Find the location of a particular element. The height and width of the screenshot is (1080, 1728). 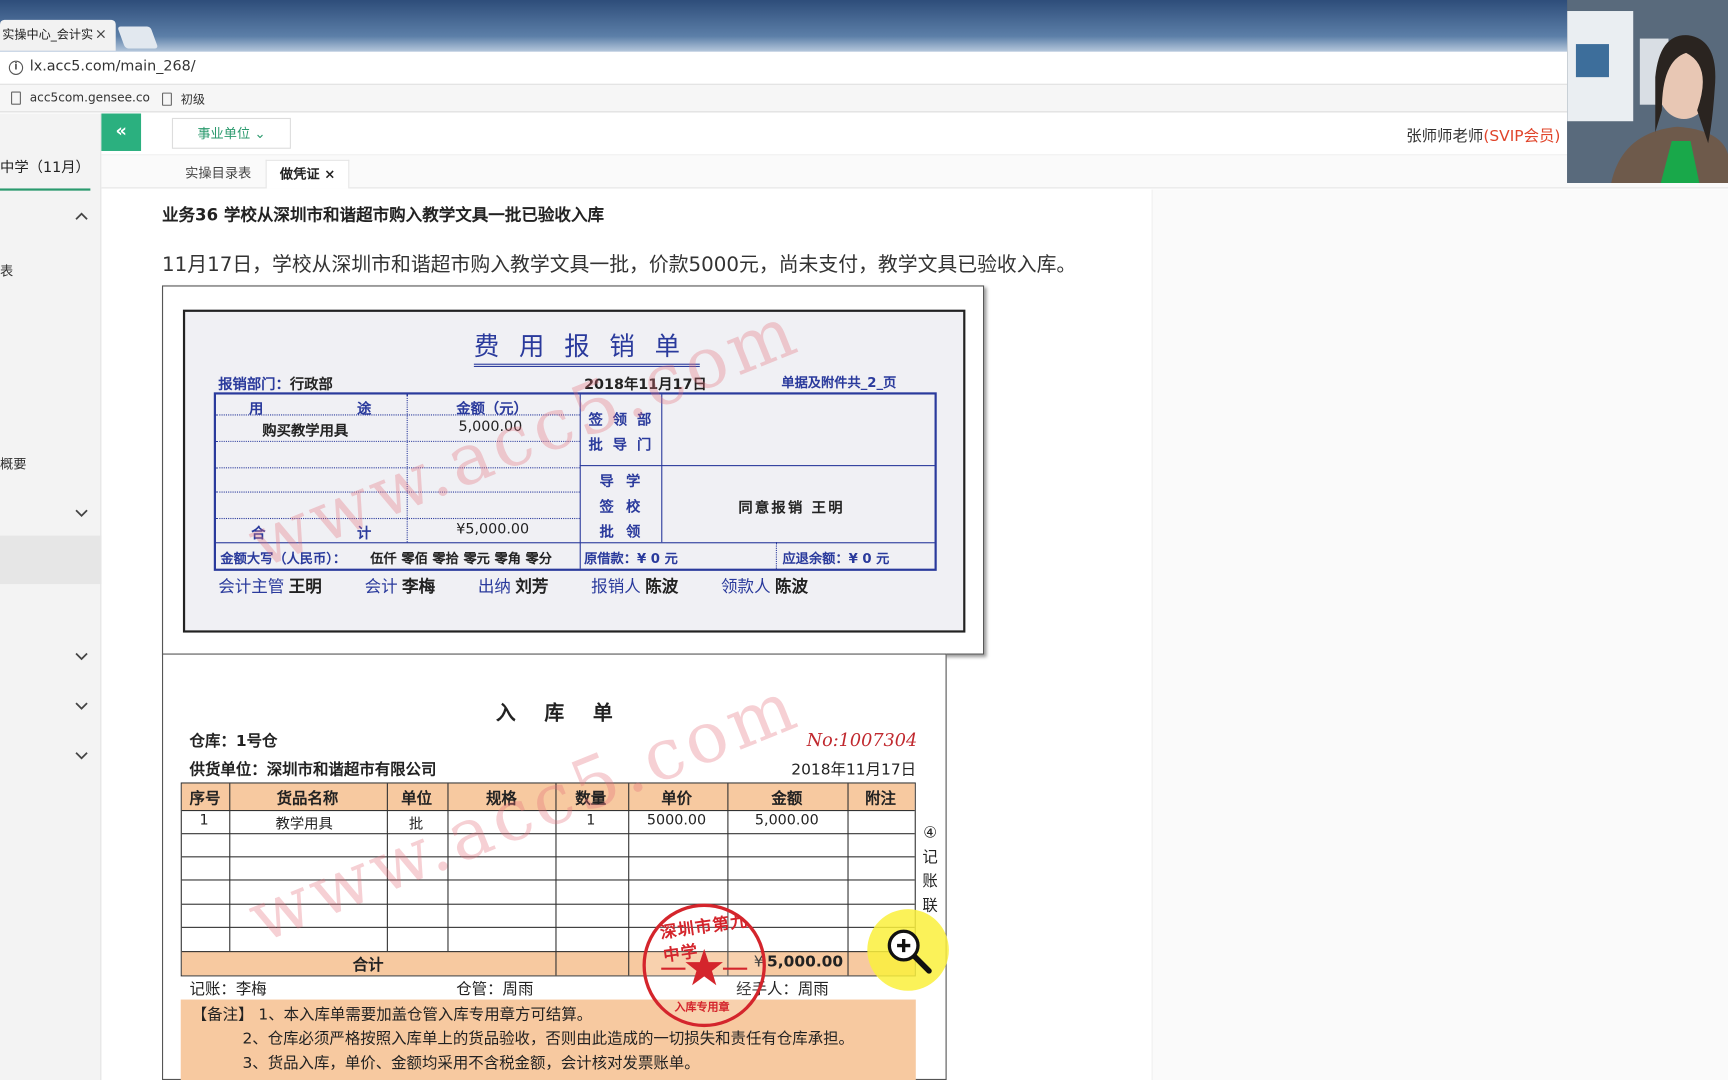

refund-amount: 应退余额：¥ 0 元 is located at coordinates (836, 559).